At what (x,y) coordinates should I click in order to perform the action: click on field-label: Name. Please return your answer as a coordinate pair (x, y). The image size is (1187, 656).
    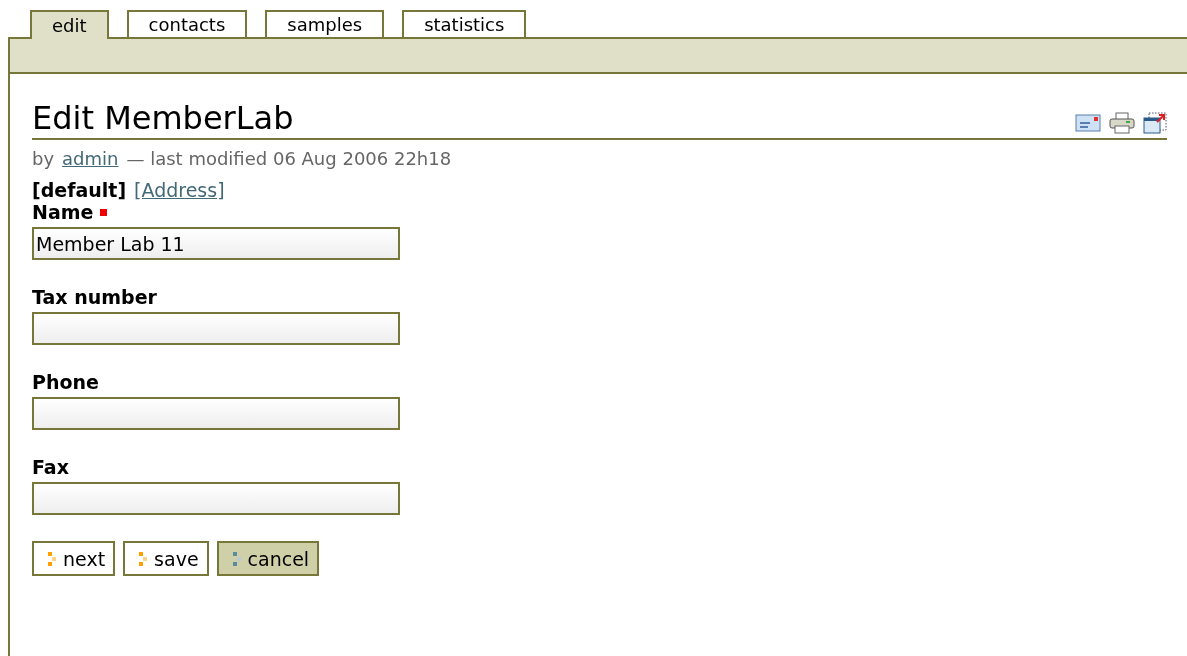
    Looking at the image, I should click on (63, 212).